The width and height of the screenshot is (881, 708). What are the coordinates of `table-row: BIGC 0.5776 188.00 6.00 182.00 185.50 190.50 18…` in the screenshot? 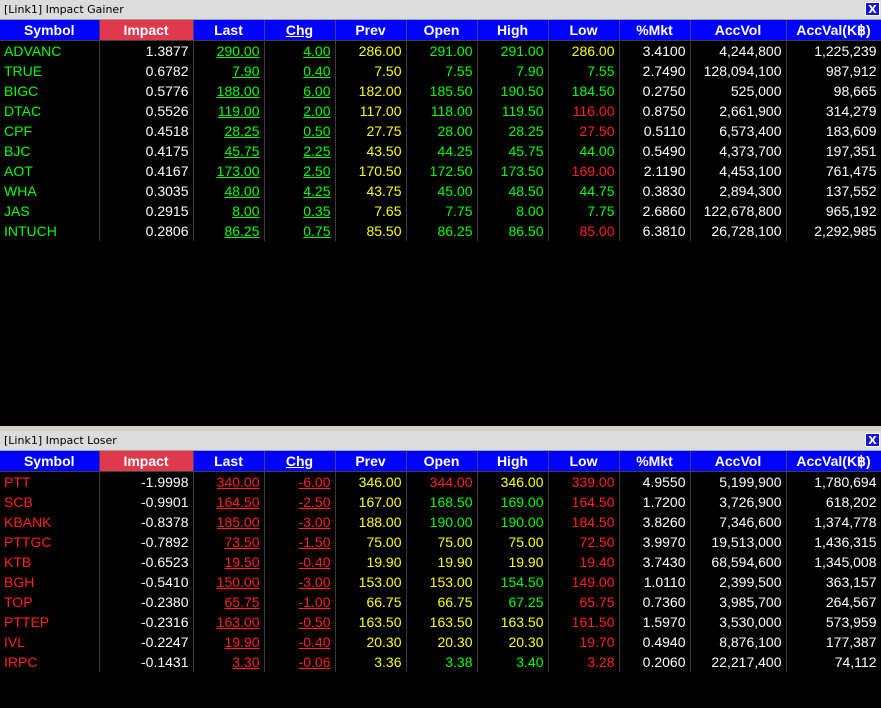 It's located at (440, 91).